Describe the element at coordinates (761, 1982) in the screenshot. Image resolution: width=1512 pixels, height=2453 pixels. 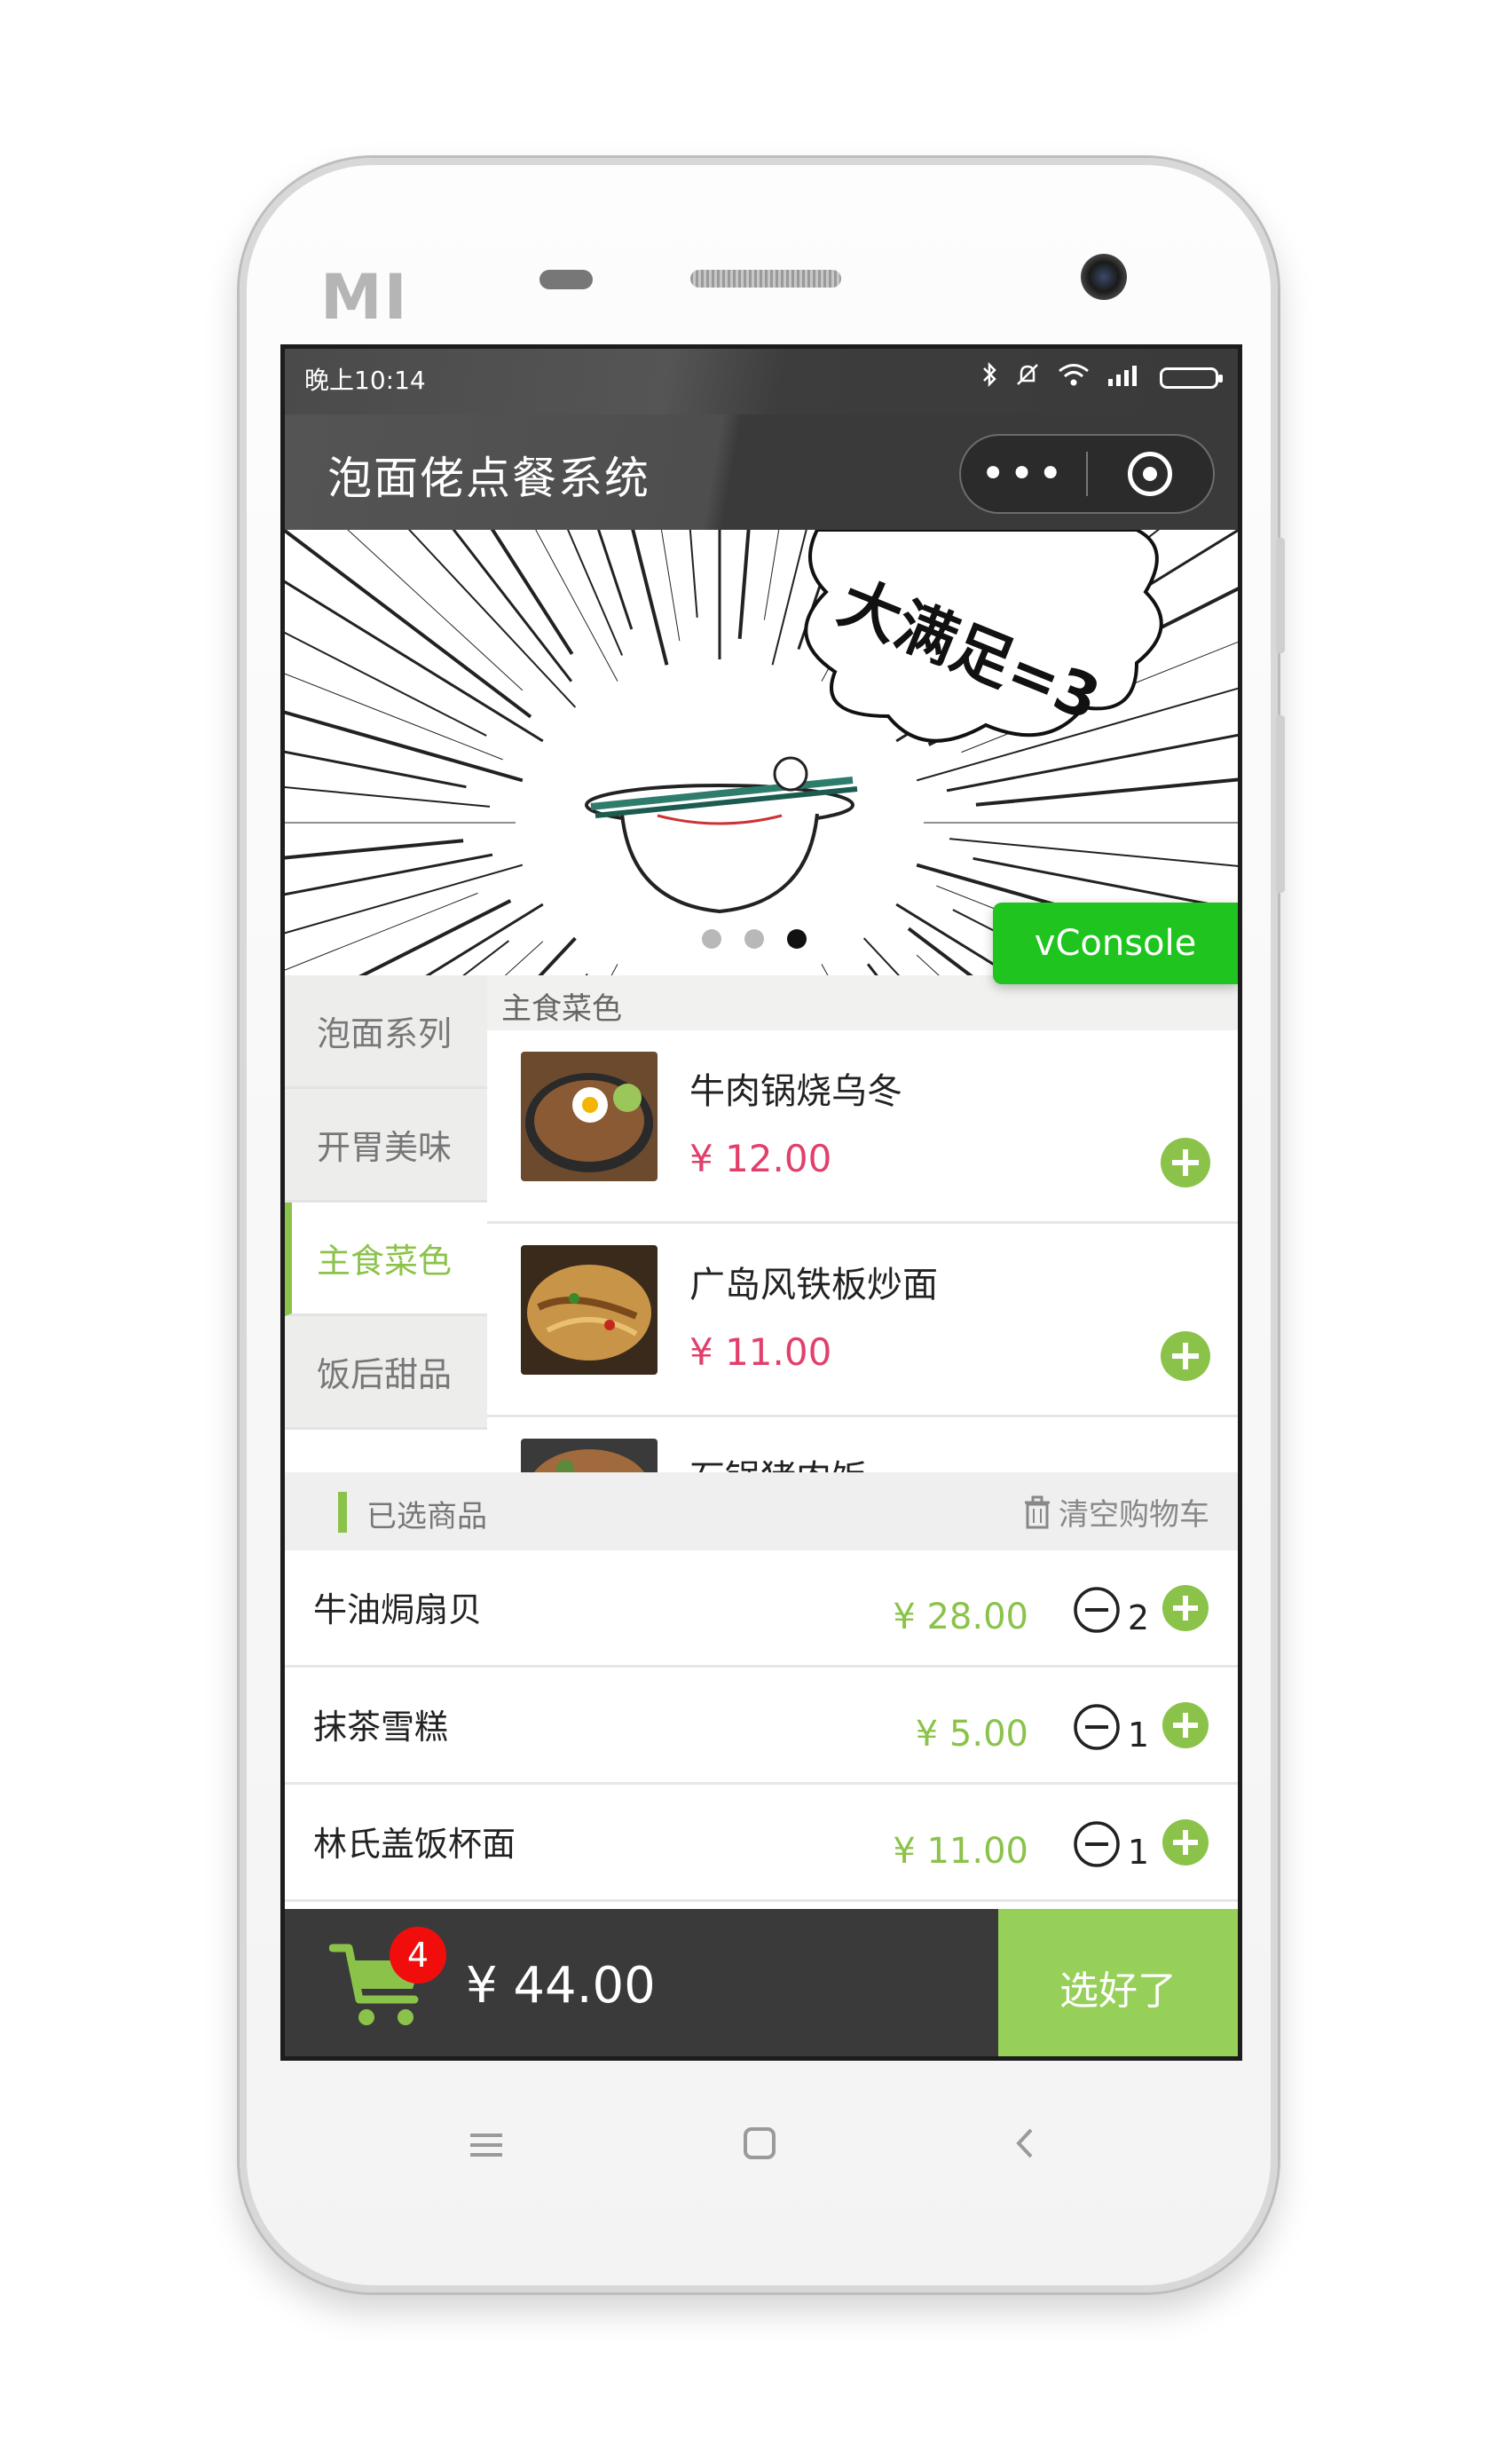
I see `checkout-bar: 4 ¥ 44.00 选好了` at that location.